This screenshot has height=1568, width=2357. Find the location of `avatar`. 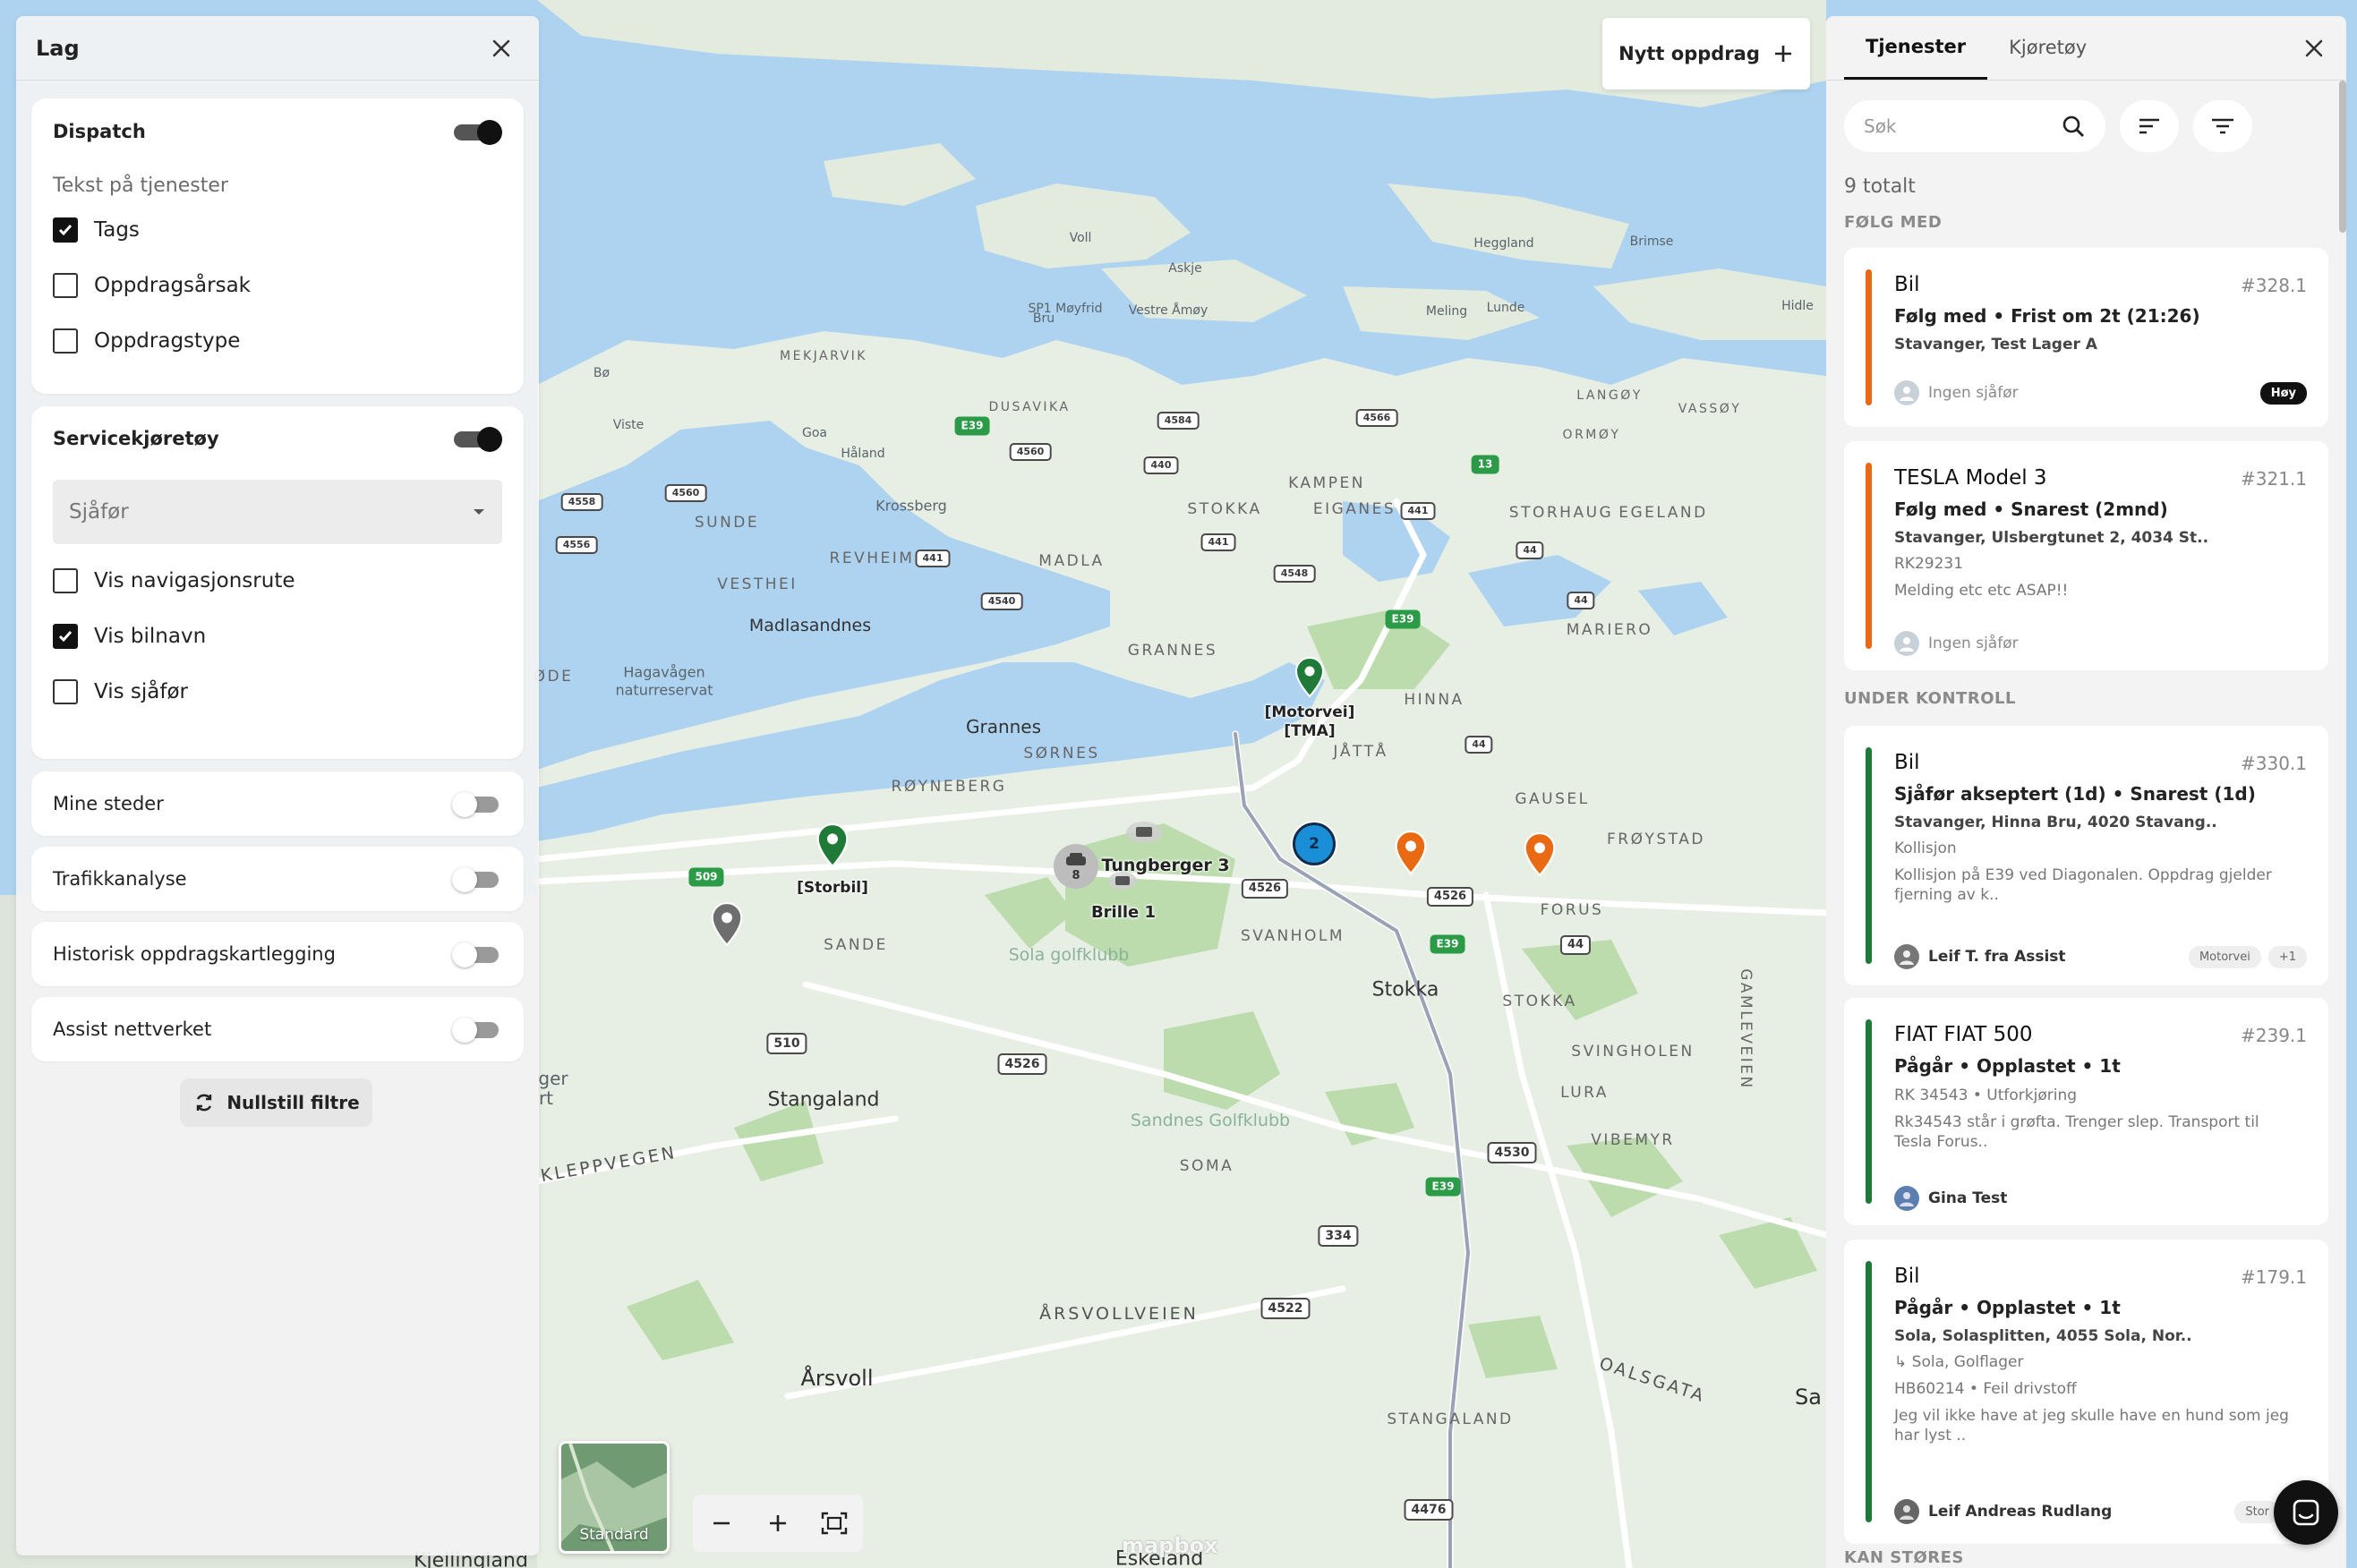

avatar is located at coordinates (1907, 1511).